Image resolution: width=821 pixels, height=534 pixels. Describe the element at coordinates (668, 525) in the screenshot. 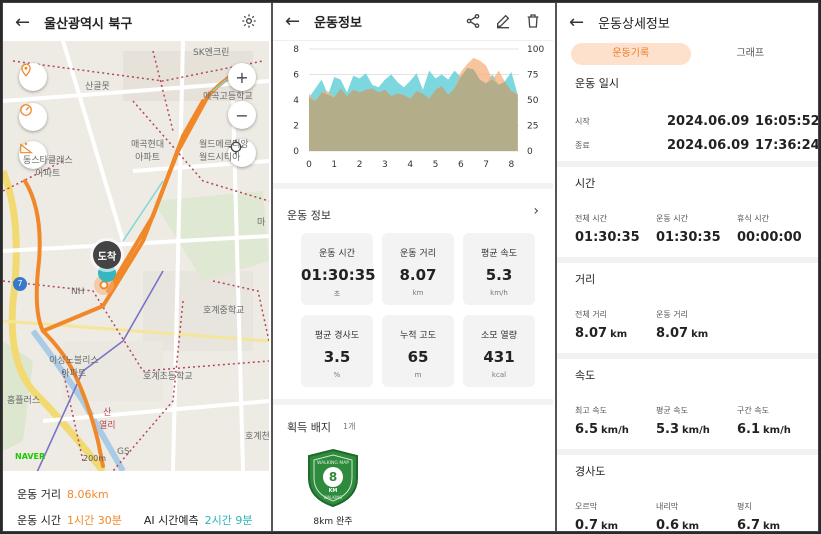

I see `slope-value-number: 0.6` at that location.